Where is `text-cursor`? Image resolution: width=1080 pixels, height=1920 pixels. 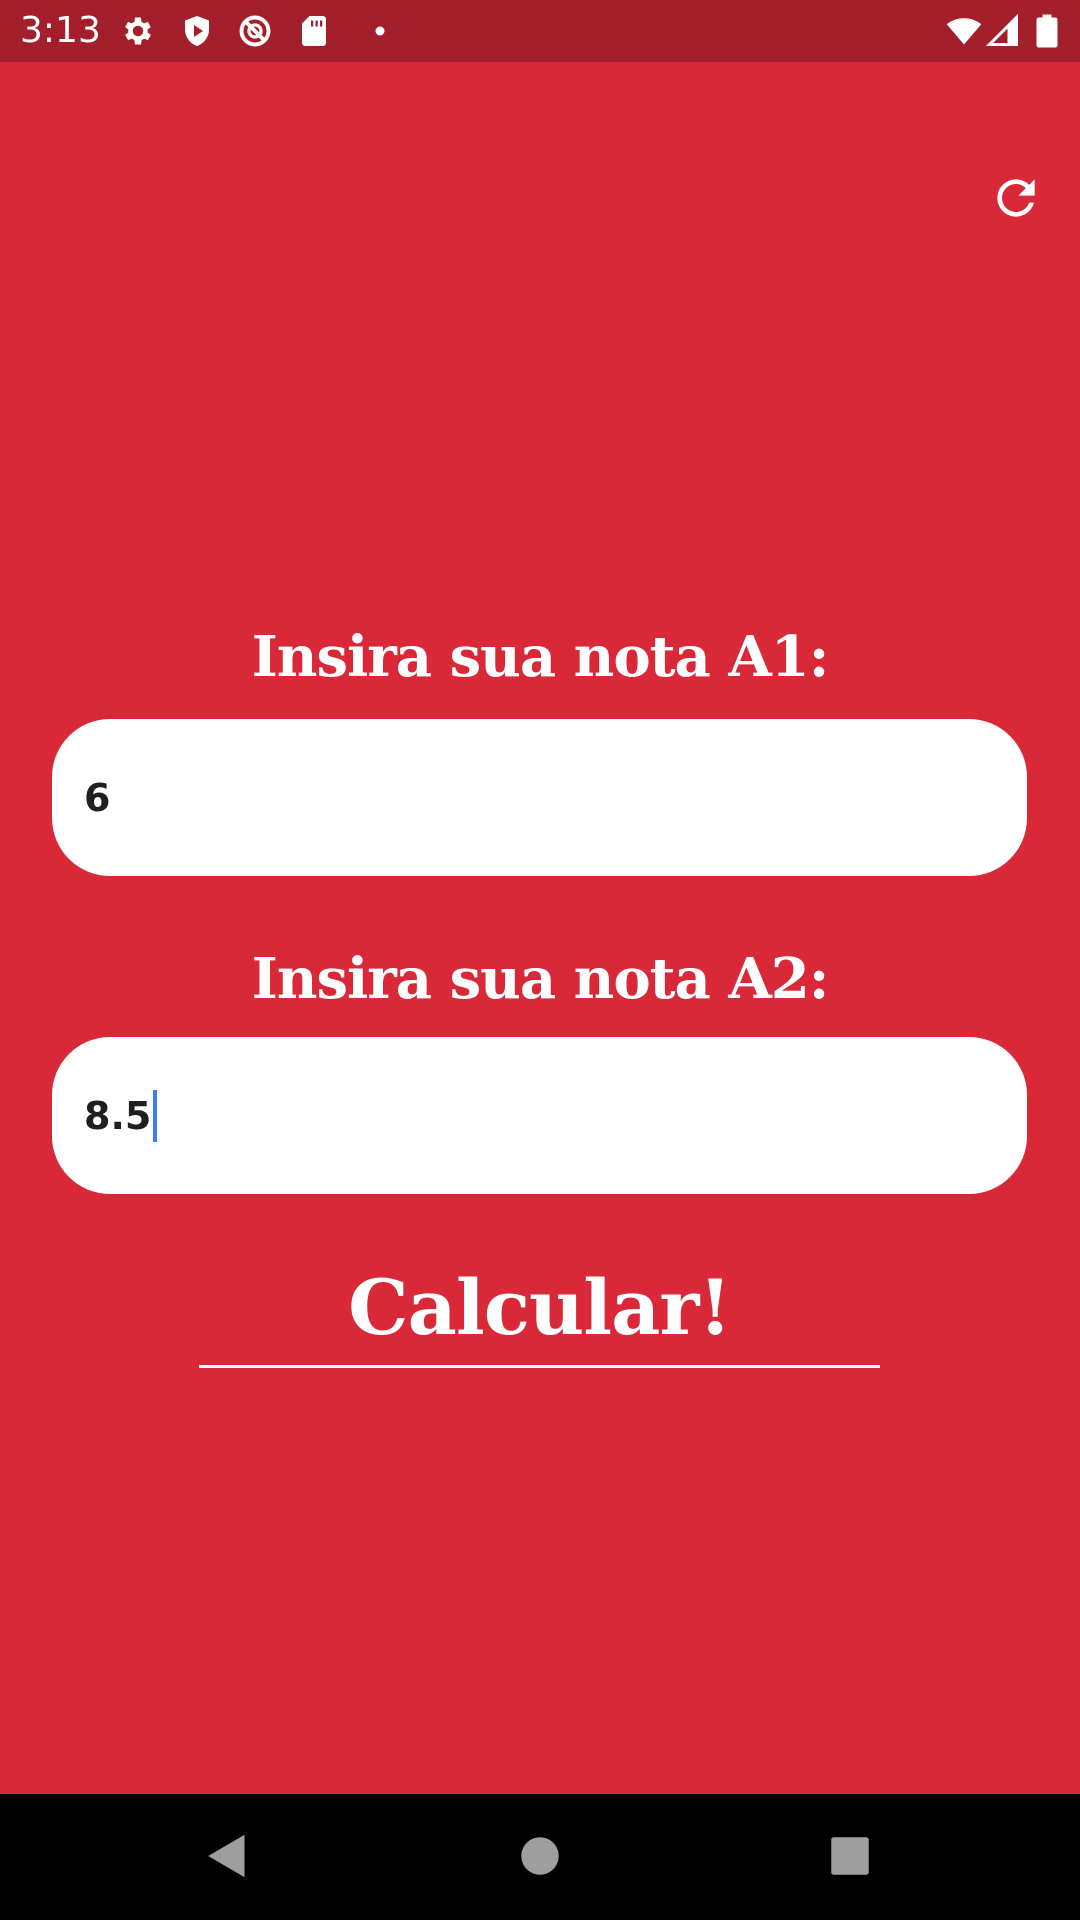 text-cursor is located at coordinates (155, 1115).